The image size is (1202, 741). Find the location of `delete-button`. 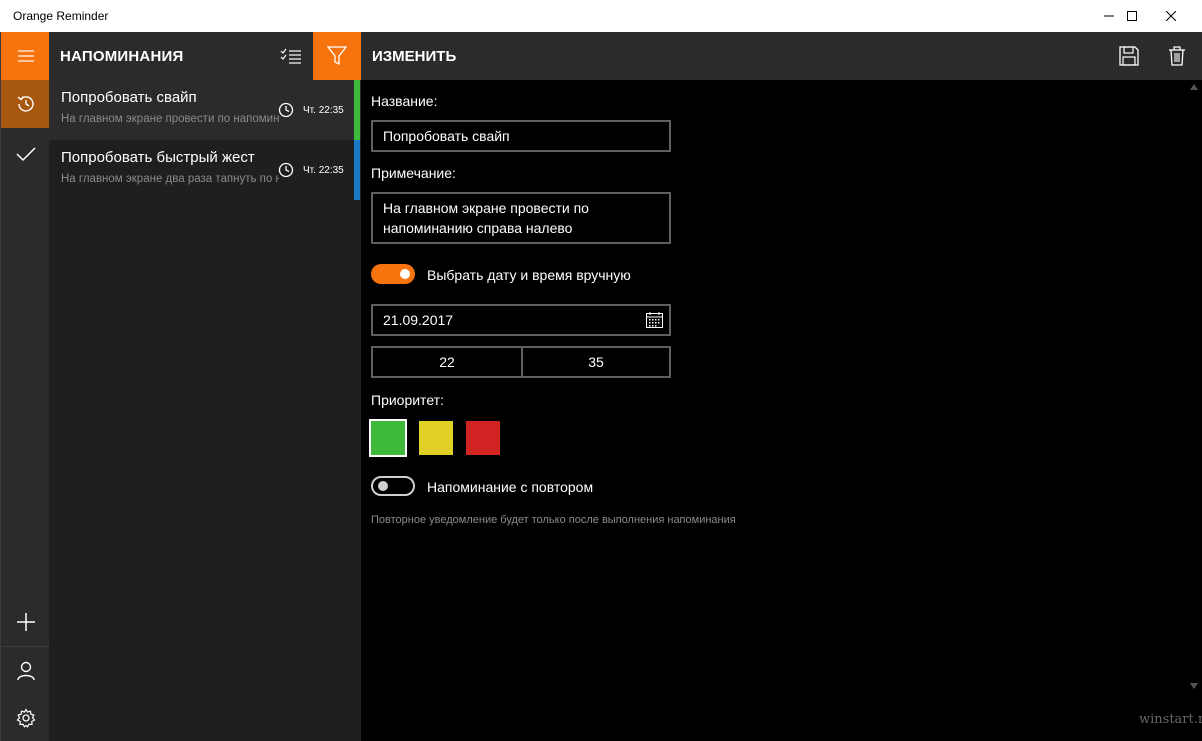

delete-button is located at coordinates (1177, 56).